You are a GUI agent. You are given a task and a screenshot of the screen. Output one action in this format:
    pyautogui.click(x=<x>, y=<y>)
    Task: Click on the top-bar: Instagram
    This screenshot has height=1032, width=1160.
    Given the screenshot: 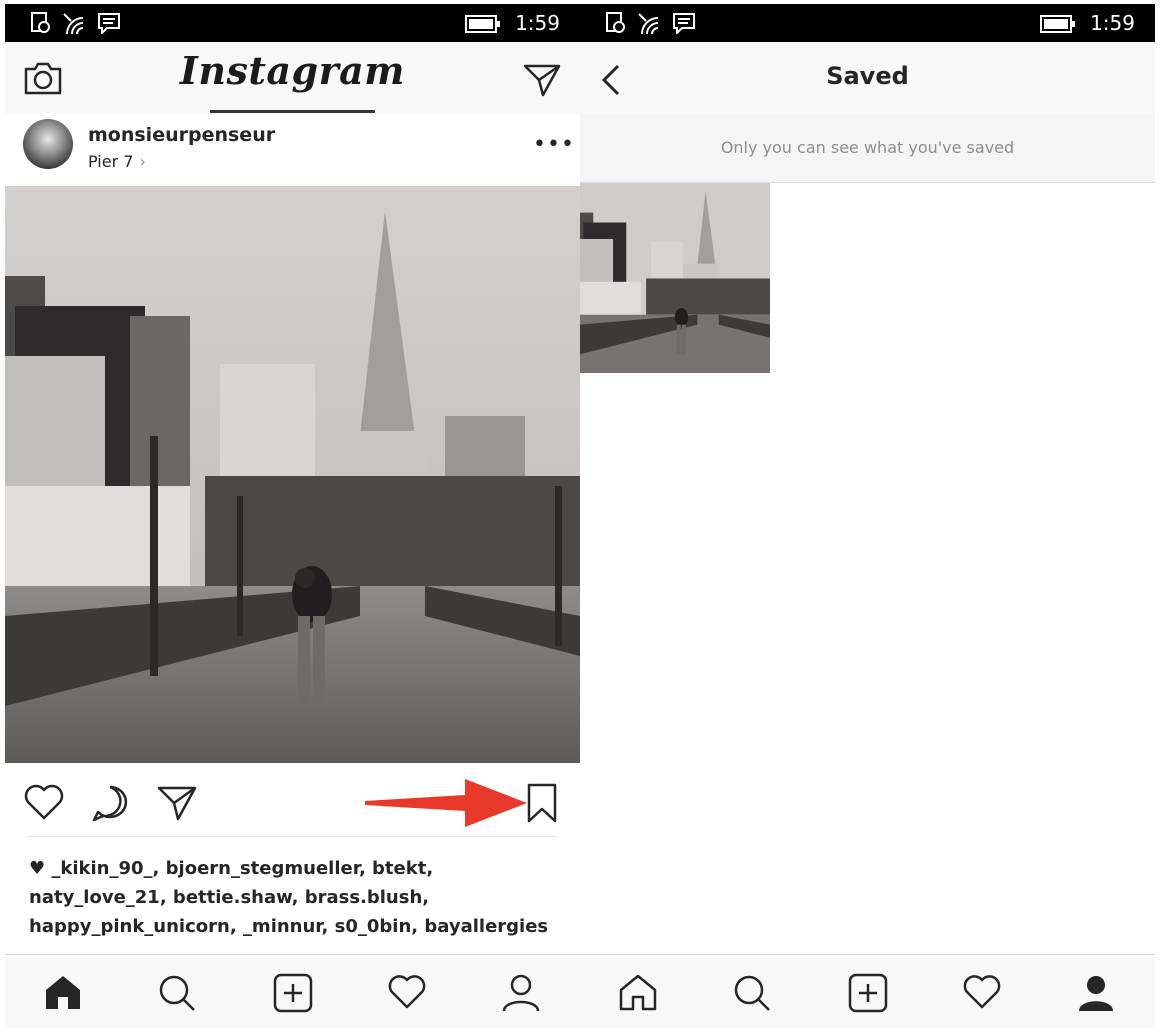 What is the action you would take?
    pyautogui.click(x=292, y=78)
    